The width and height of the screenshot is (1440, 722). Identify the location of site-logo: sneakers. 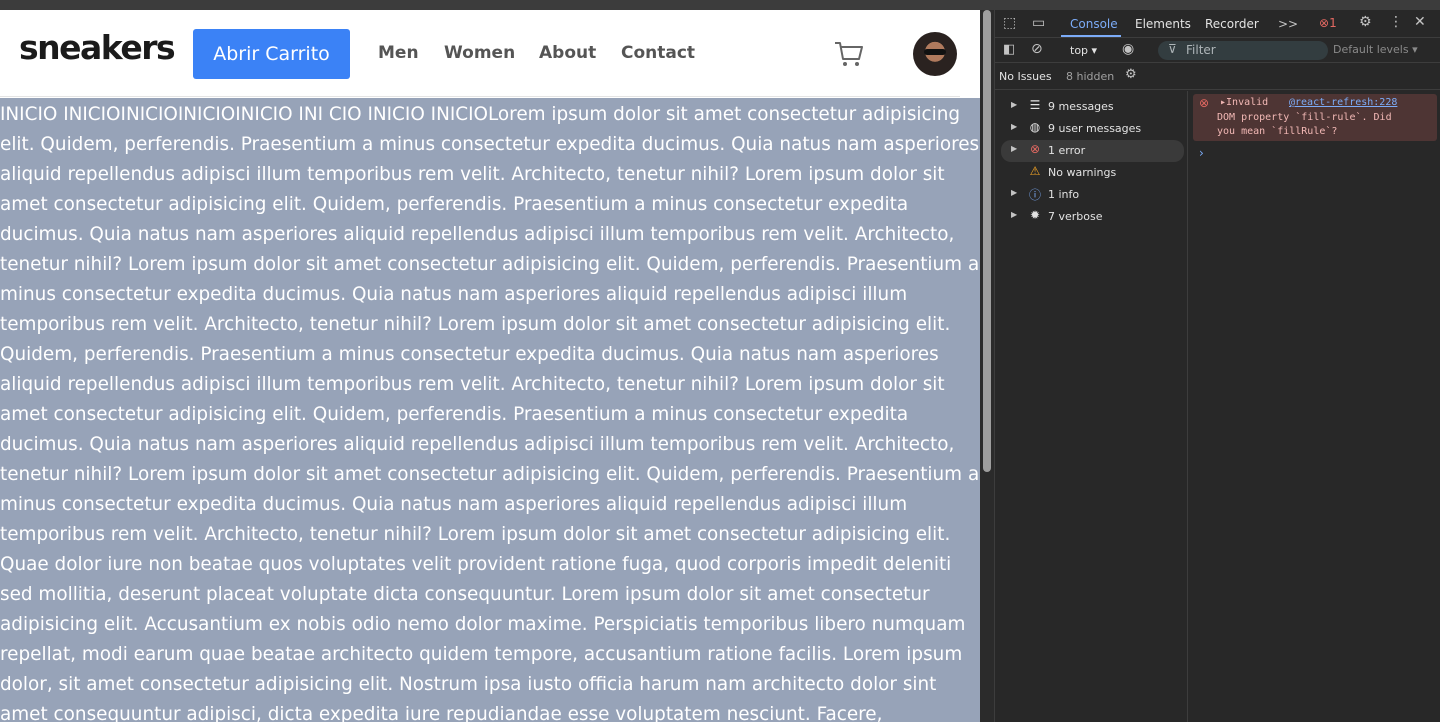
(97, 47).